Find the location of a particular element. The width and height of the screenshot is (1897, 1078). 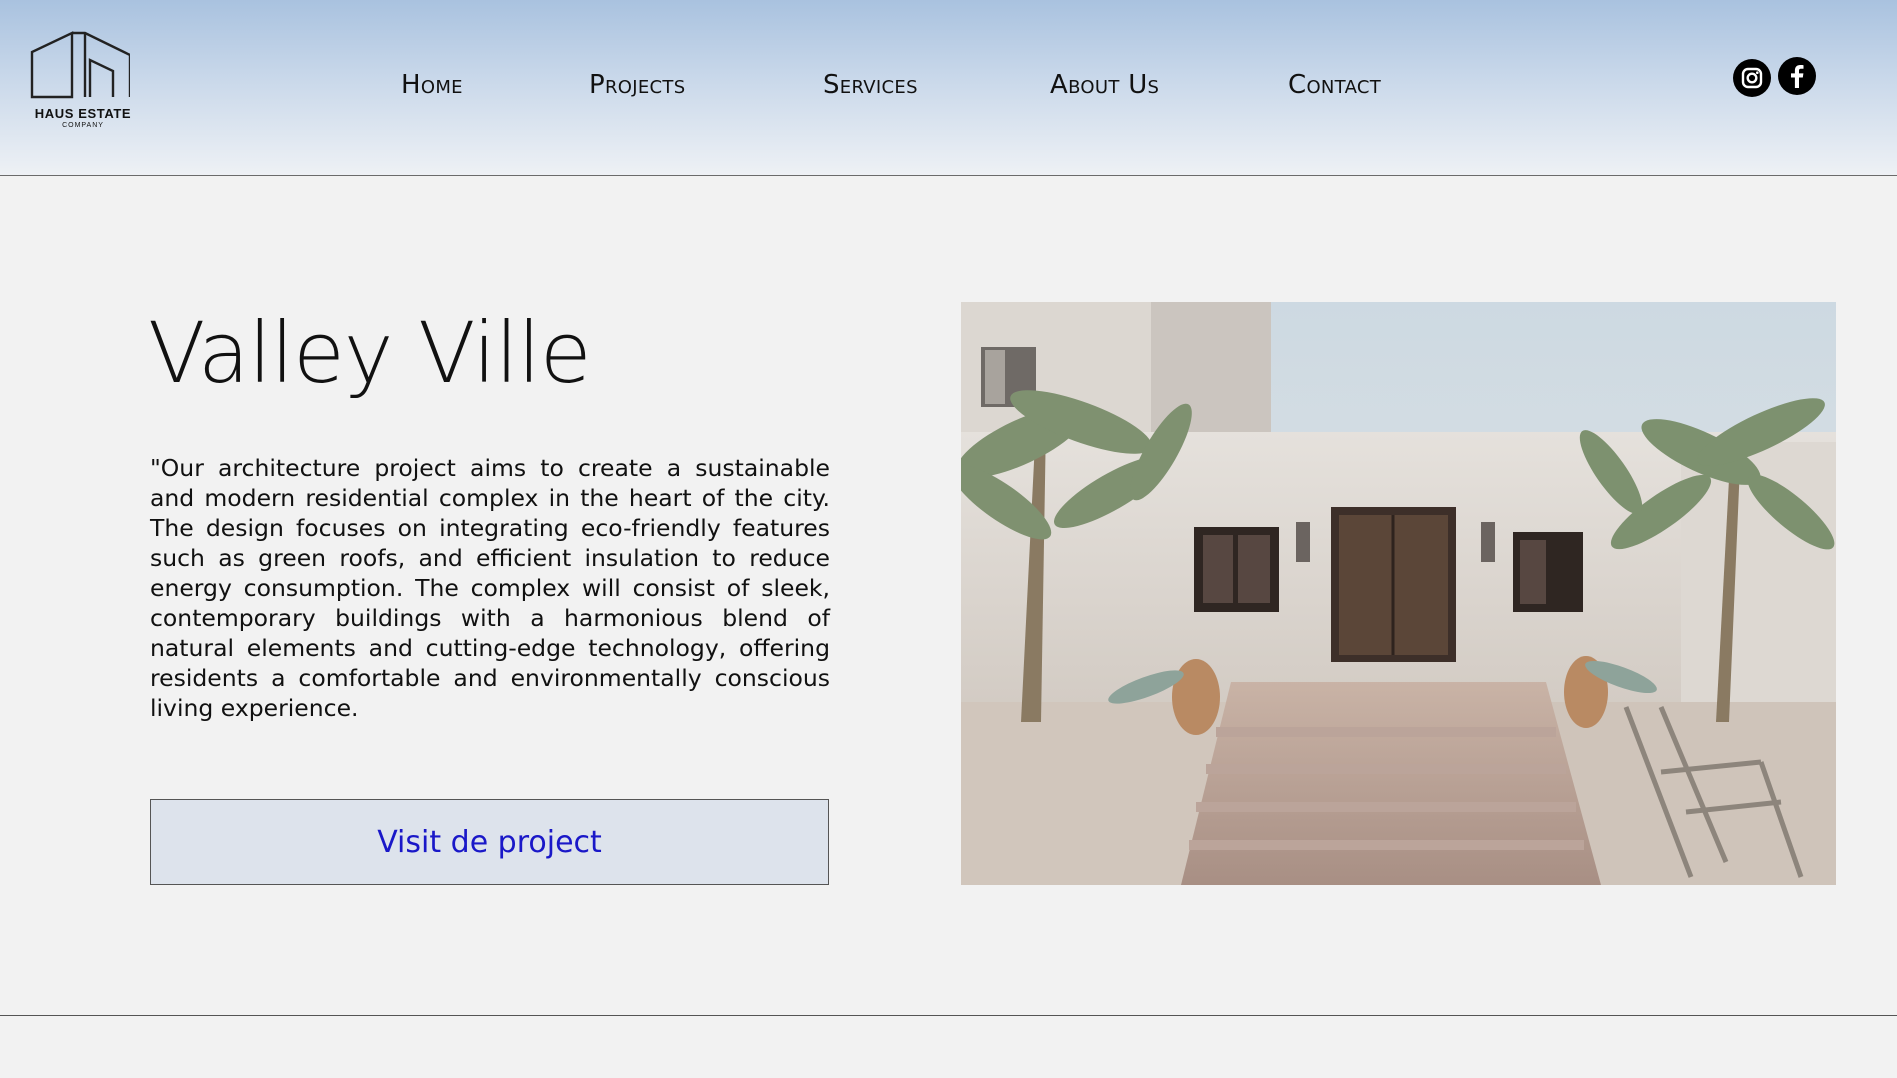

nav-projects: Projects is located at coordinates (637, 85).